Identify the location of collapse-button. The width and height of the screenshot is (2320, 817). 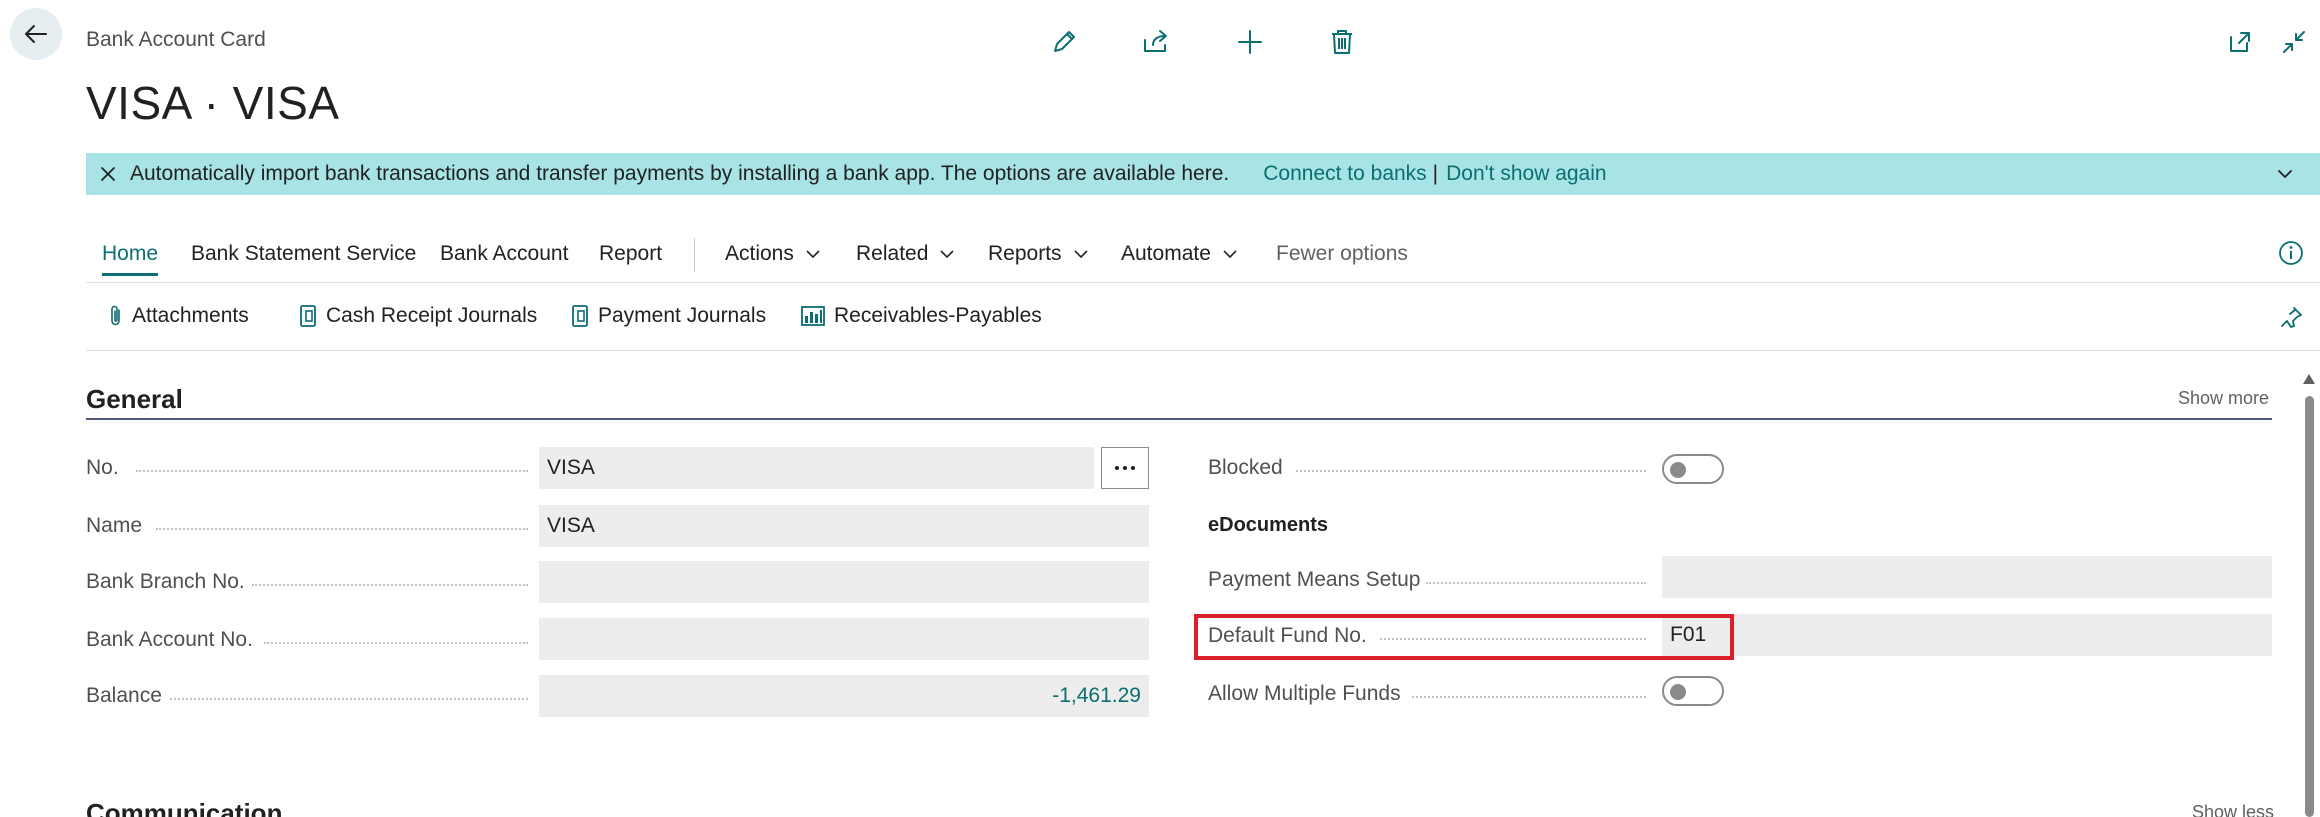
(2294, 42).